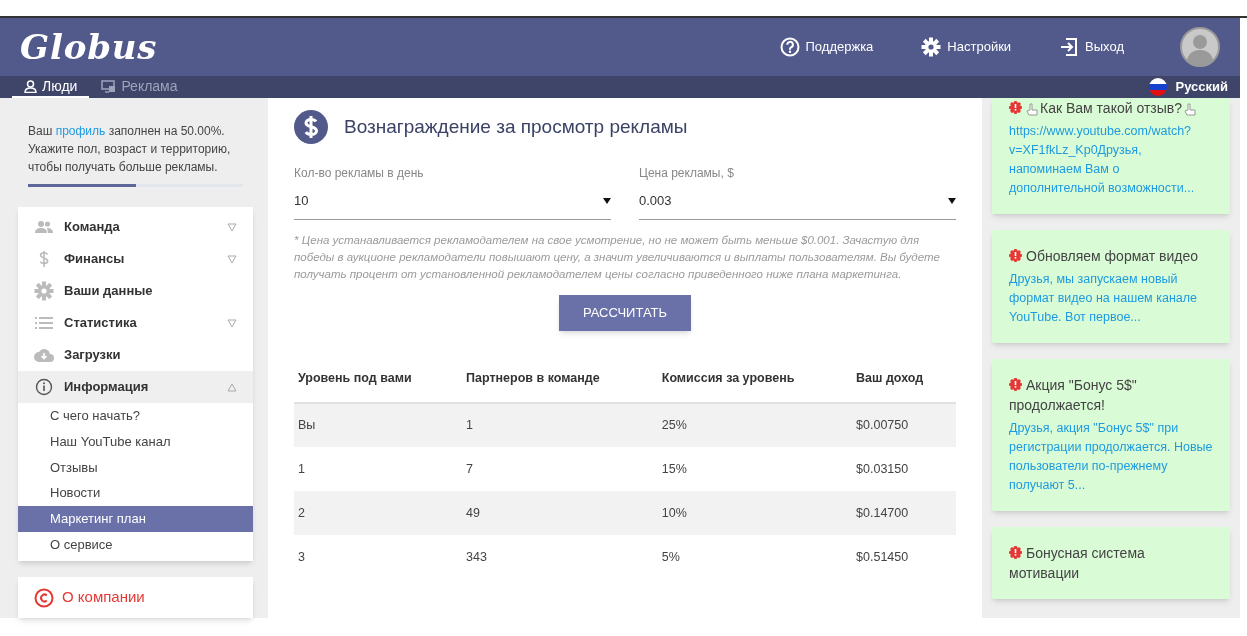  I want to click on submenu-item: Отзывы, so click(135, 467).